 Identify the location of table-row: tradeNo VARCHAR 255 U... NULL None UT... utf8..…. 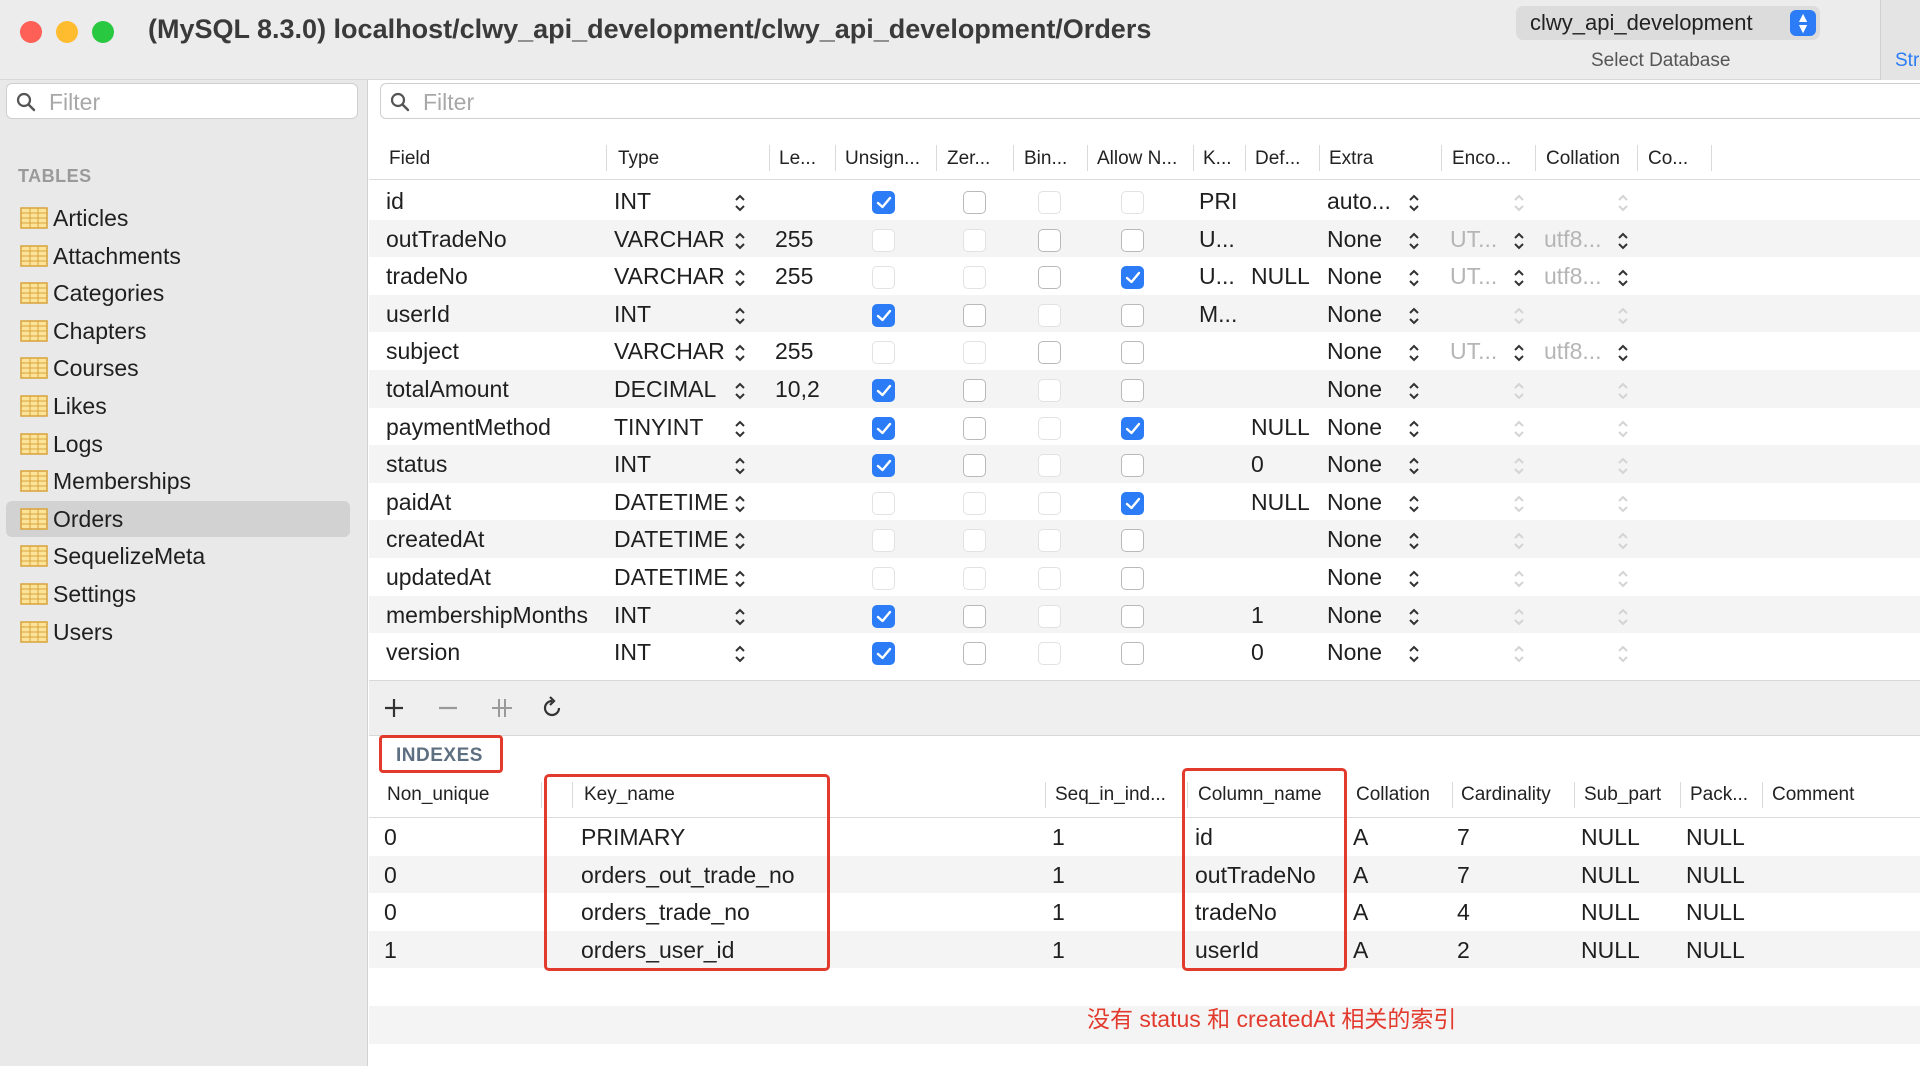
(1144, 276).